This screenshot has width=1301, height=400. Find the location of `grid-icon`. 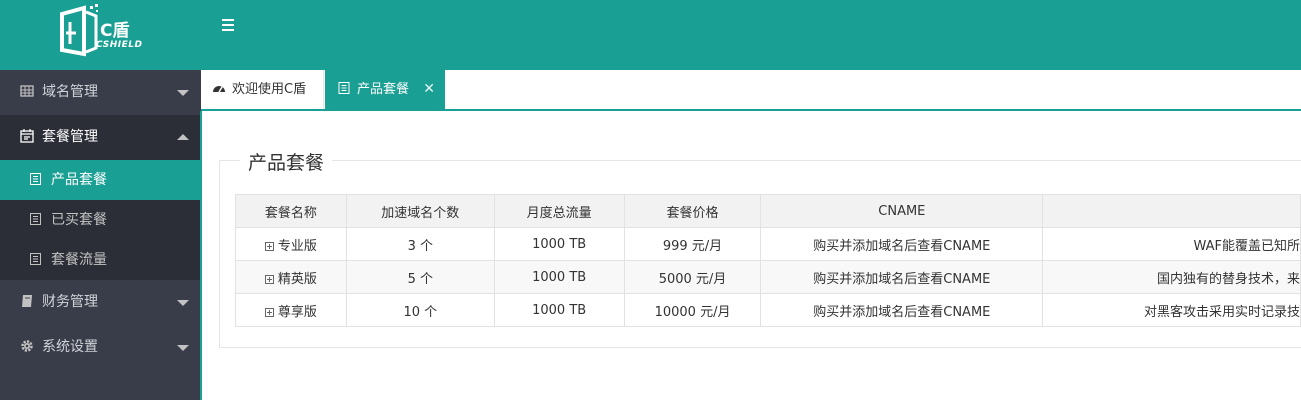

grid-icon is located at coordinates (27, 91).